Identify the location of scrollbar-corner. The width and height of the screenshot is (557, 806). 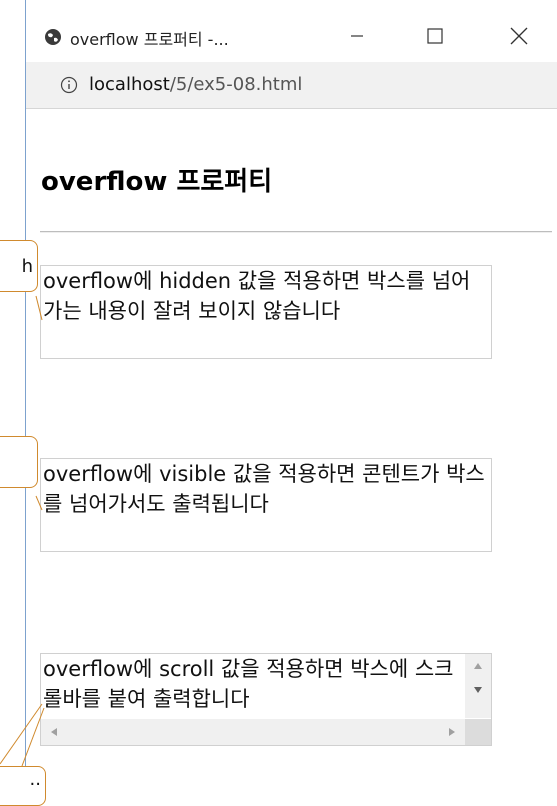
(478, 732).